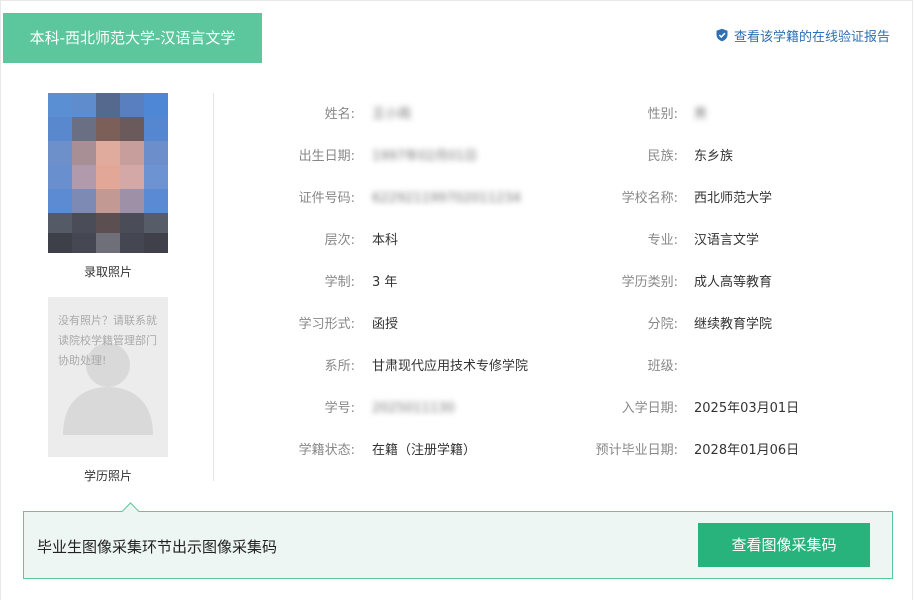  What do you see at coordinates (701, 114) in the screenshot?
I see `gender-value: 男` at bounding box center [701, 114].